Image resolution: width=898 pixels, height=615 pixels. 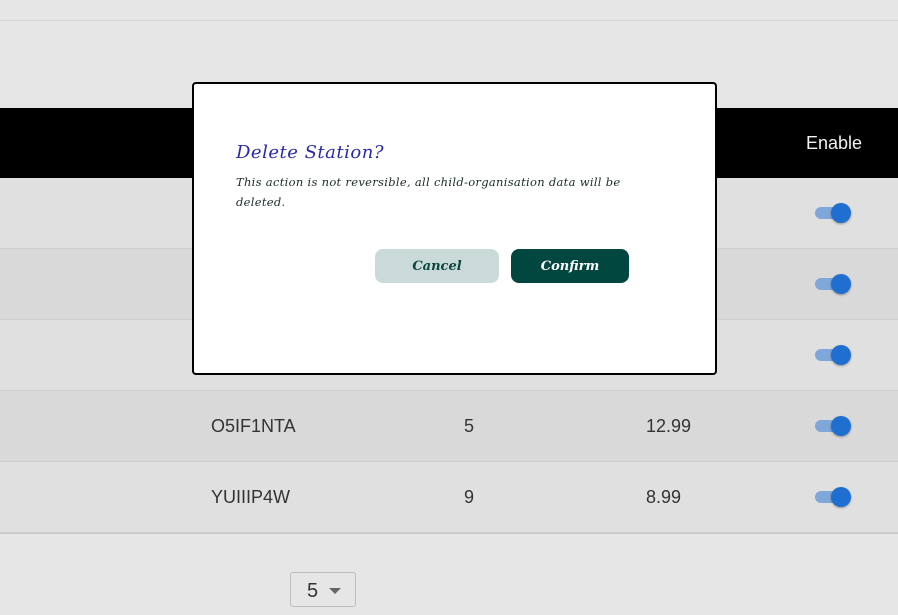 What do you see at coordinates (469, 497) in the screenshot?
I see `cell-qty: 9` at bounding box center [469, 497].